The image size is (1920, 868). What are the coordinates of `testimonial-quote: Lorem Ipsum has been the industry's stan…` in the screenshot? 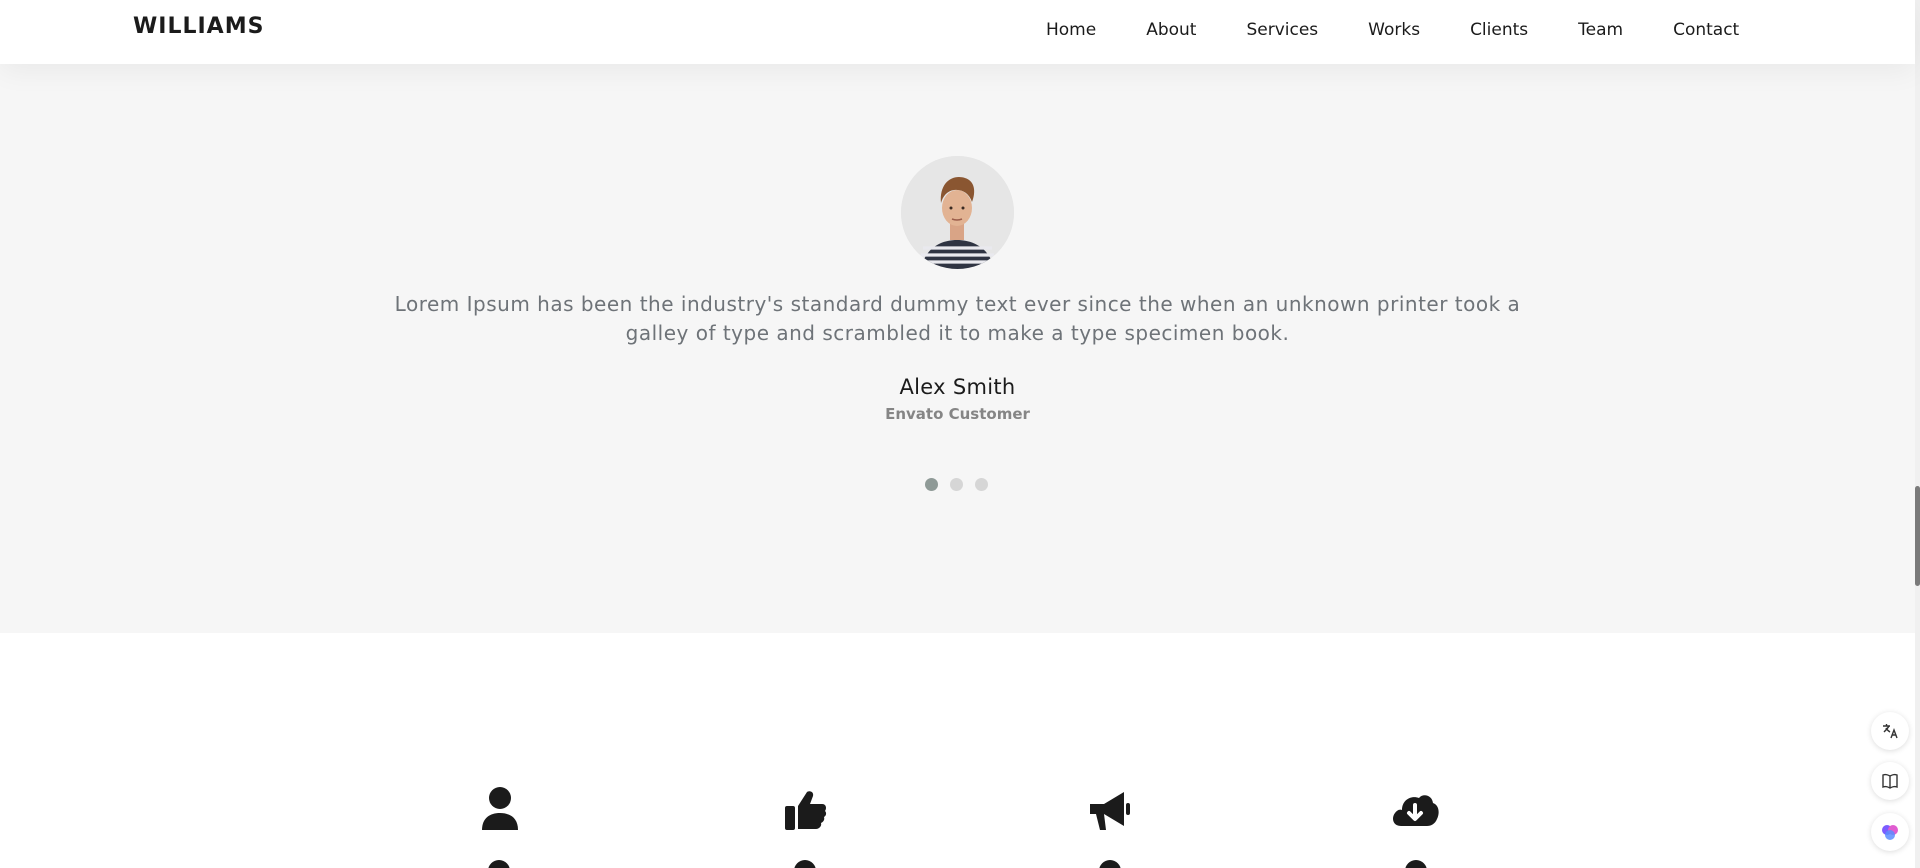 It's located at (957, 318).